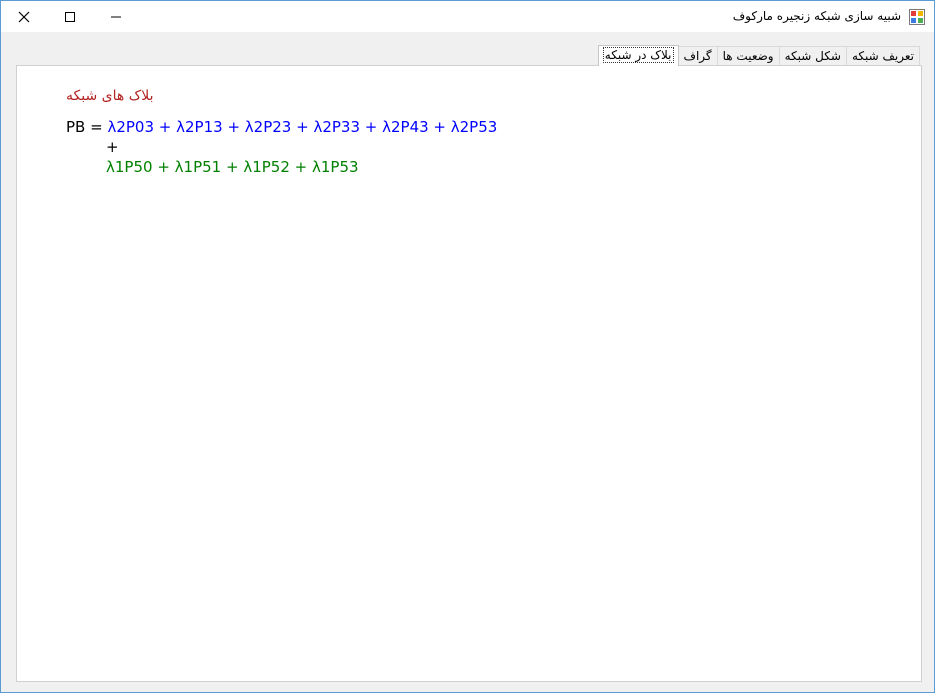 The image size is (935, 693). I want to click on tab-block-in-network: بلاک در شبکه, so click(638, 55).